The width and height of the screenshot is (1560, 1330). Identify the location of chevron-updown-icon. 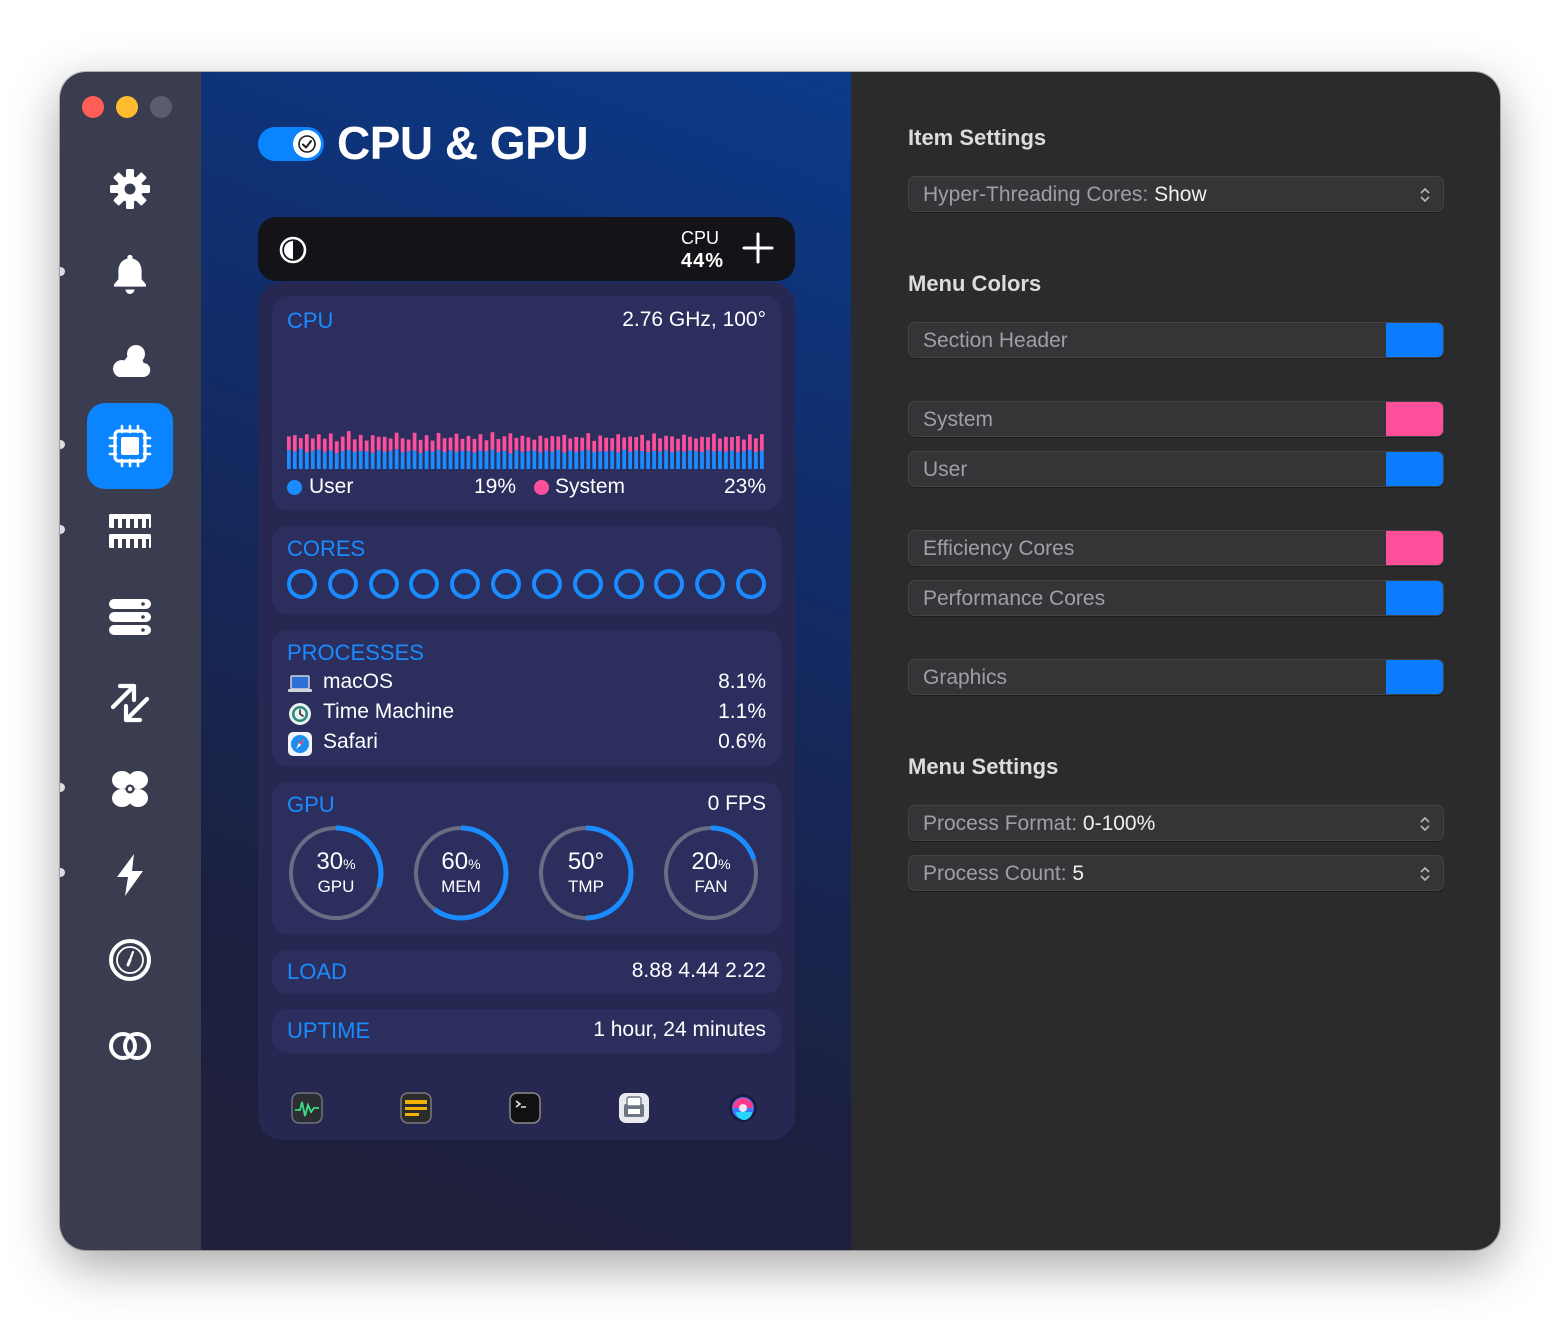
(1425, 824).